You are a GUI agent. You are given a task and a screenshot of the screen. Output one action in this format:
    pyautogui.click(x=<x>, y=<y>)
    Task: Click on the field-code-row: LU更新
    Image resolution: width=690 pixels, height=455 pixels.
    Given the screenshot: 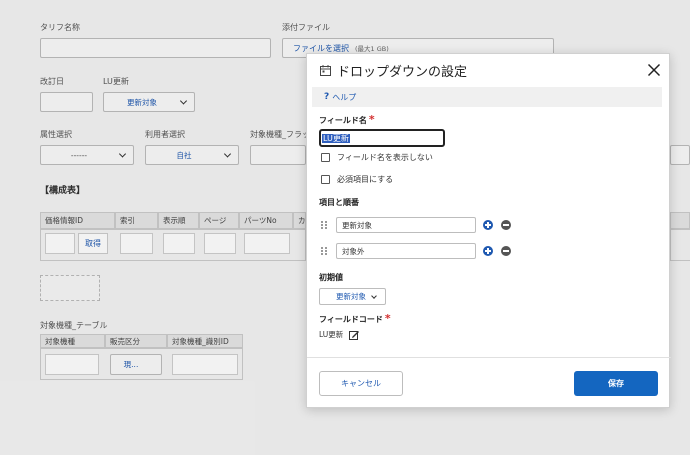 What is the action you would take?
    pyautogui.click(x=339, y=334)
    